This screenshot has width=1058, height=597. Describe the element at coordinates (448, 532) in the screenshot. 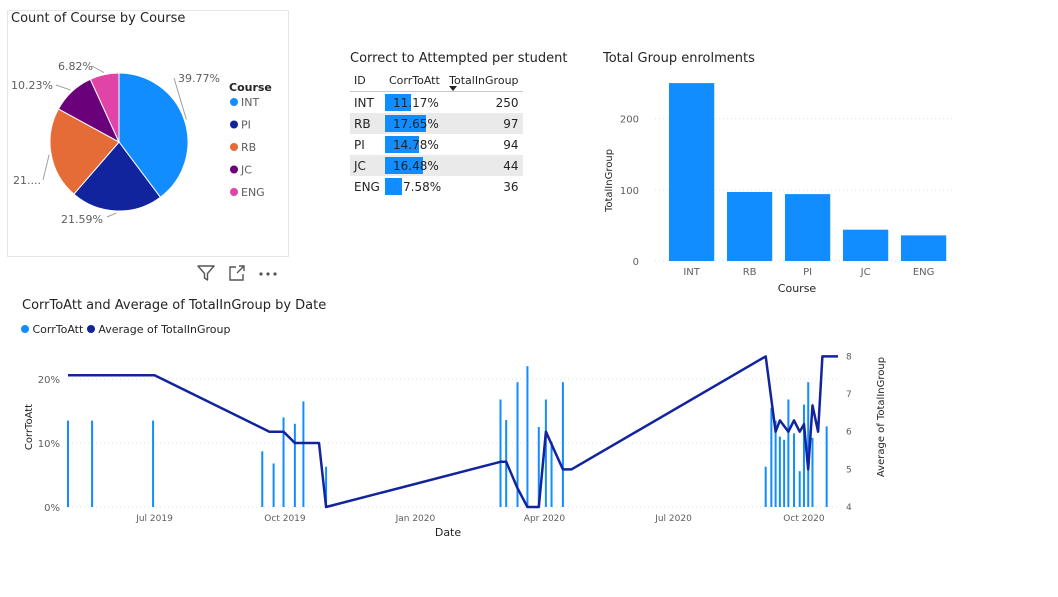

I see `combo-x-axis-title: Date` at that location.